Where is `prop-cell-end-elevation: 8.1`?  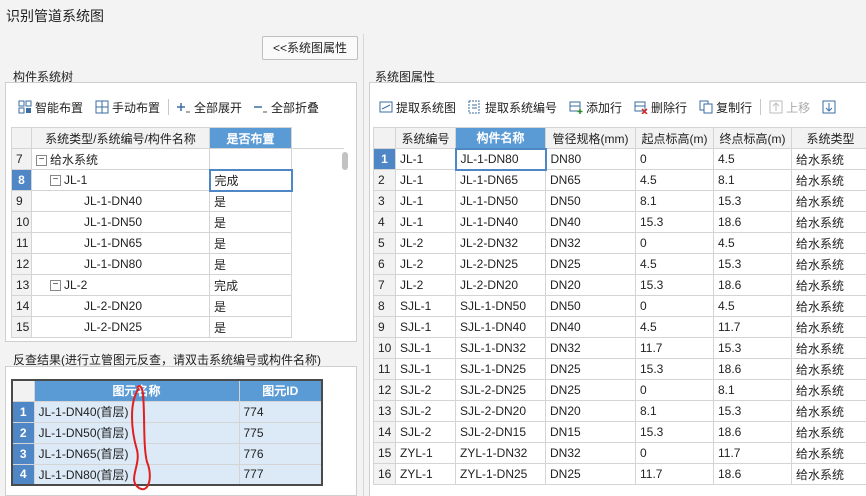 prop-cell-end-elevation: 8.1 is located at coordinates (752, 180).